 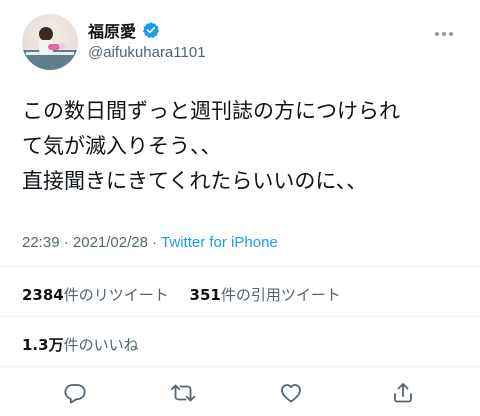 I want to click on reply-icon, so click(x=75, y=394).